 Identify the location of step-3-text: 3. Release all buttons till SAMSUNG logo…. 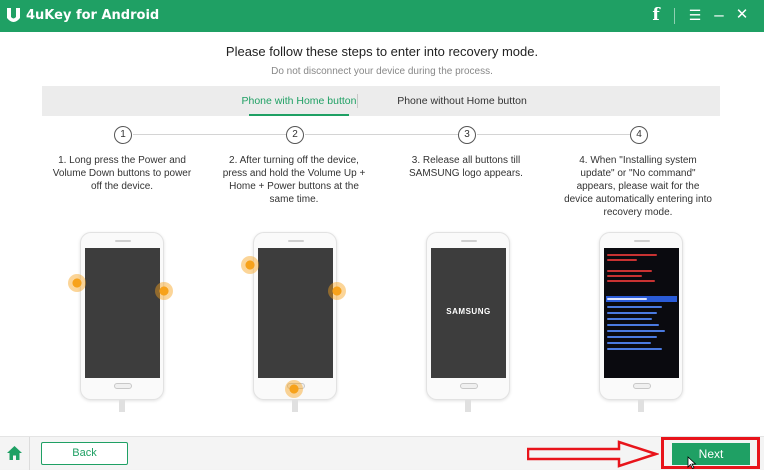
(466, 167).